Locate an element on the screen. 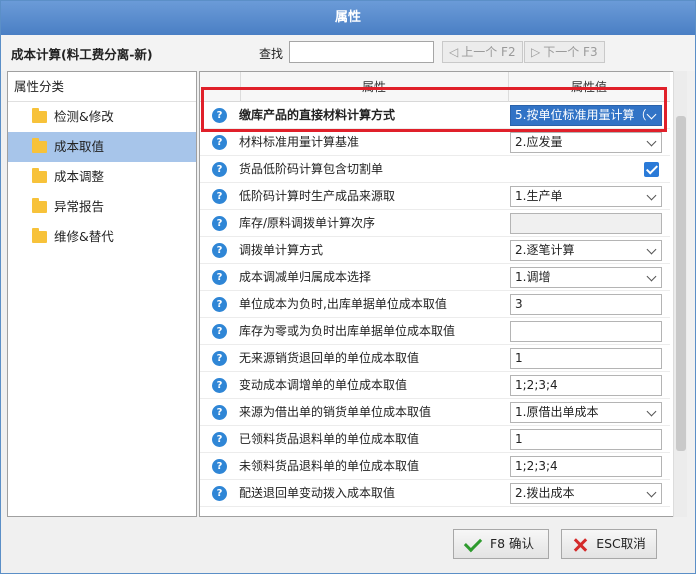 This screenshot has height=574, width=696. property-value-dropdown: 1.生产单 is located at coordinates (586, 196).